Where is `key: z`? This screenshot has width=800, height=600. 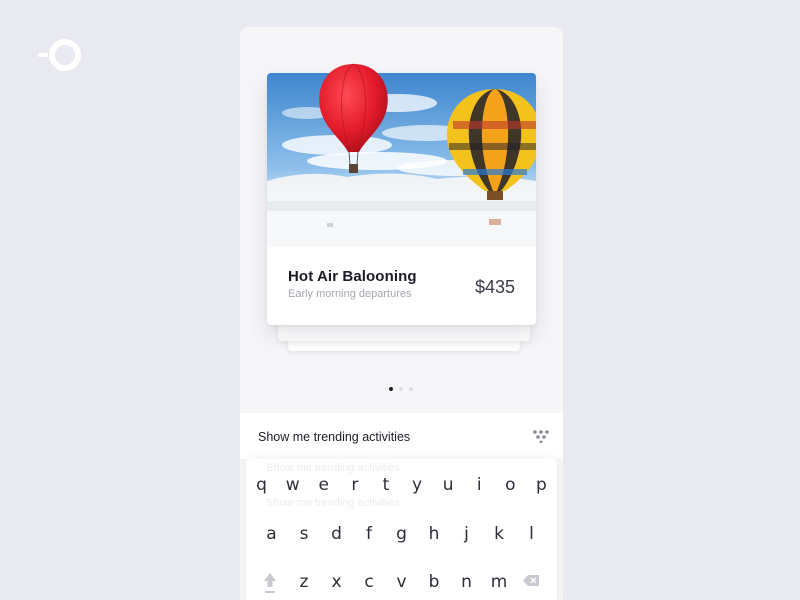 key: z is located at coordinates (304, 582).